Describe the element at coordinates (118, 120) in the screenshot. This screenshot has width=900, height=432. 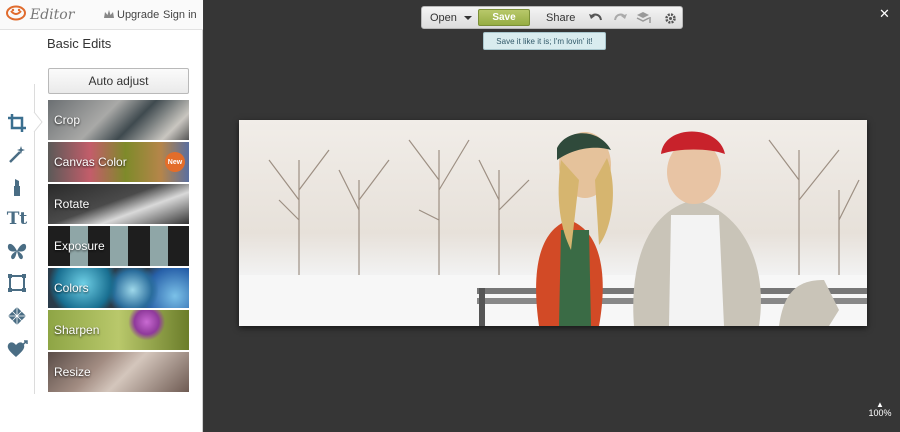
I see `edit-item-crop: Crop` at that location.